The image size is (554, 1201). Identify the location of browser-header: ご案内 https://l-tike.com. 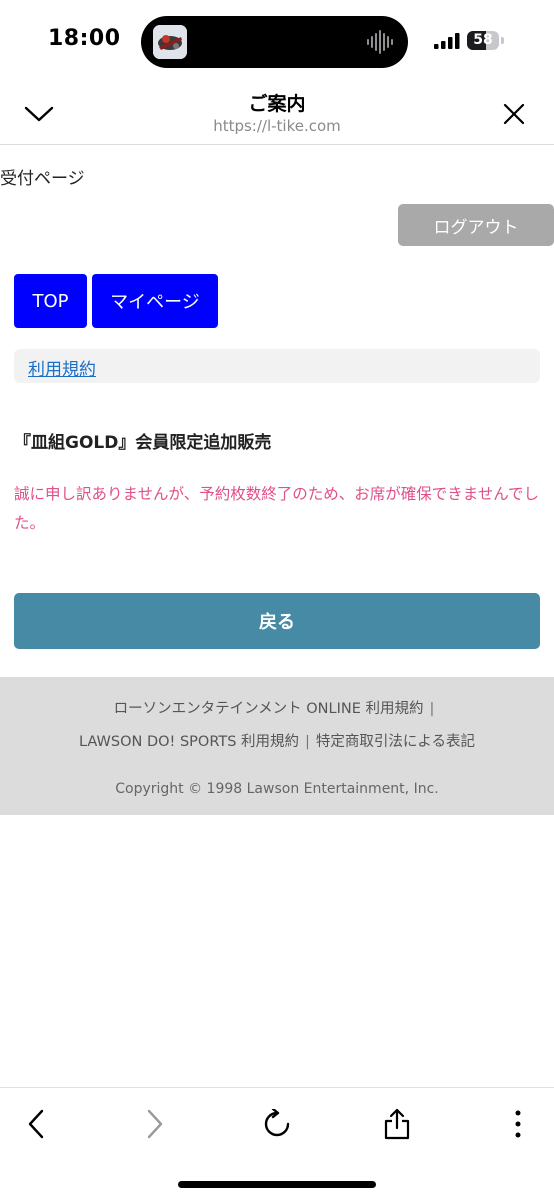
(277, 114).